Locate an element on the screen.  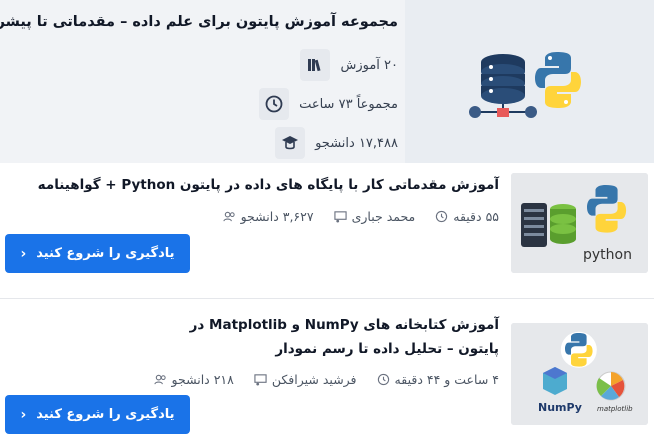
instructor-name: فرشید شیرافکن is located at coordinates (314, 379).